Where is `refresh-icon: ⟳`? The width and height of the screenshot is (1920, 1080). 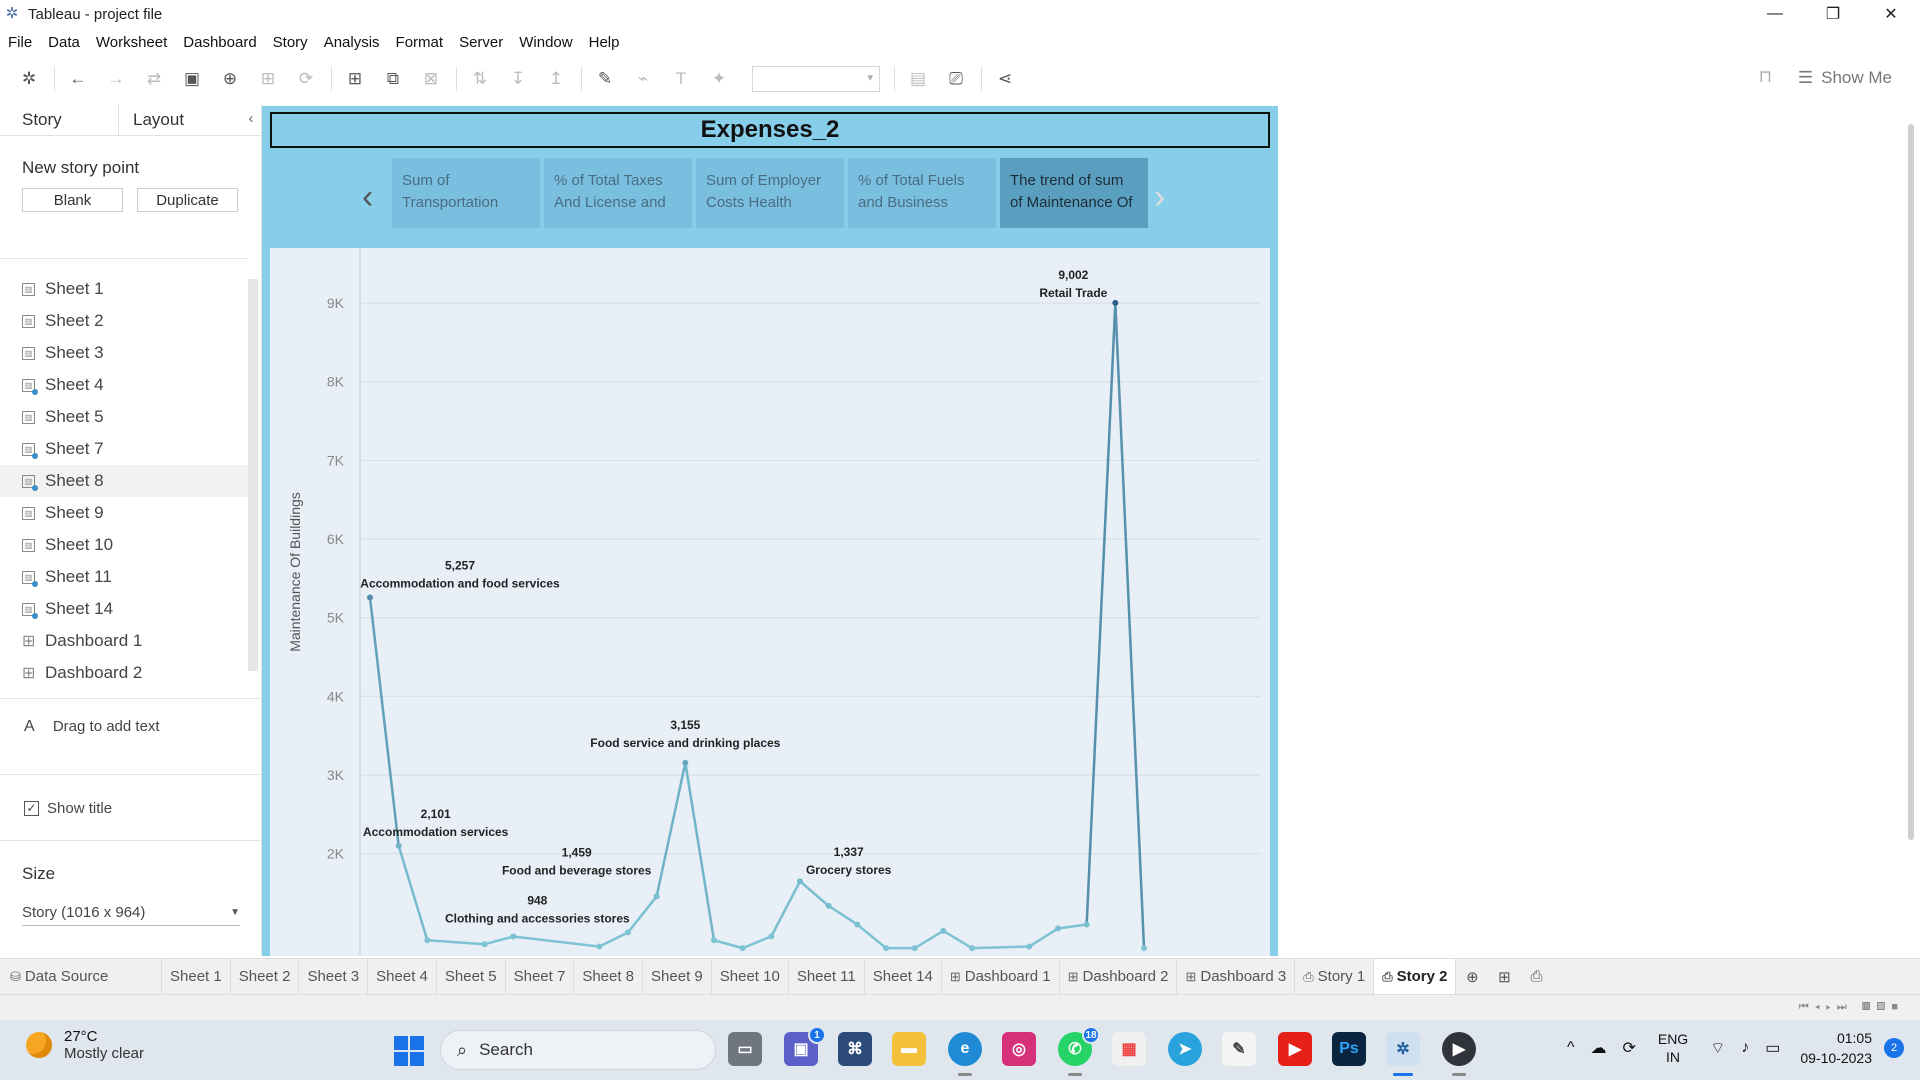 refresh-icon: ⟳ is located at coordinates (306, 79).